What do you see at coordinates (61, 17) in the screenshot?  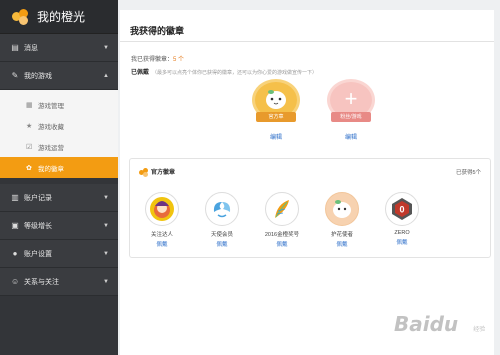 I see `brand-title: 我的橙光` at bounding box center [61, 17].